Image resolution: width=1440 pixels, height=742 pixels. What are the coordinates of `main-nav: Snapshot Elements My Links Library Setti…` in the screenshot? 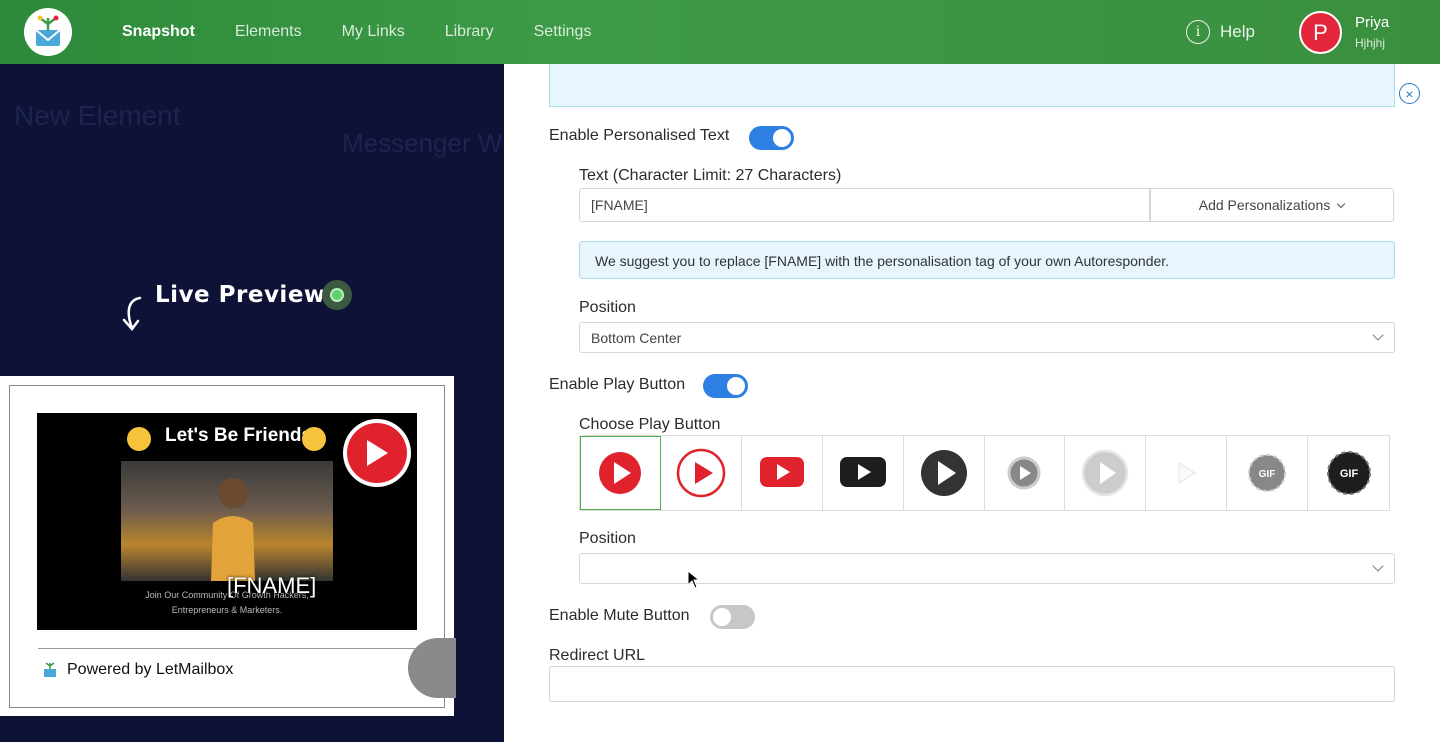 It's located at (356, 32).